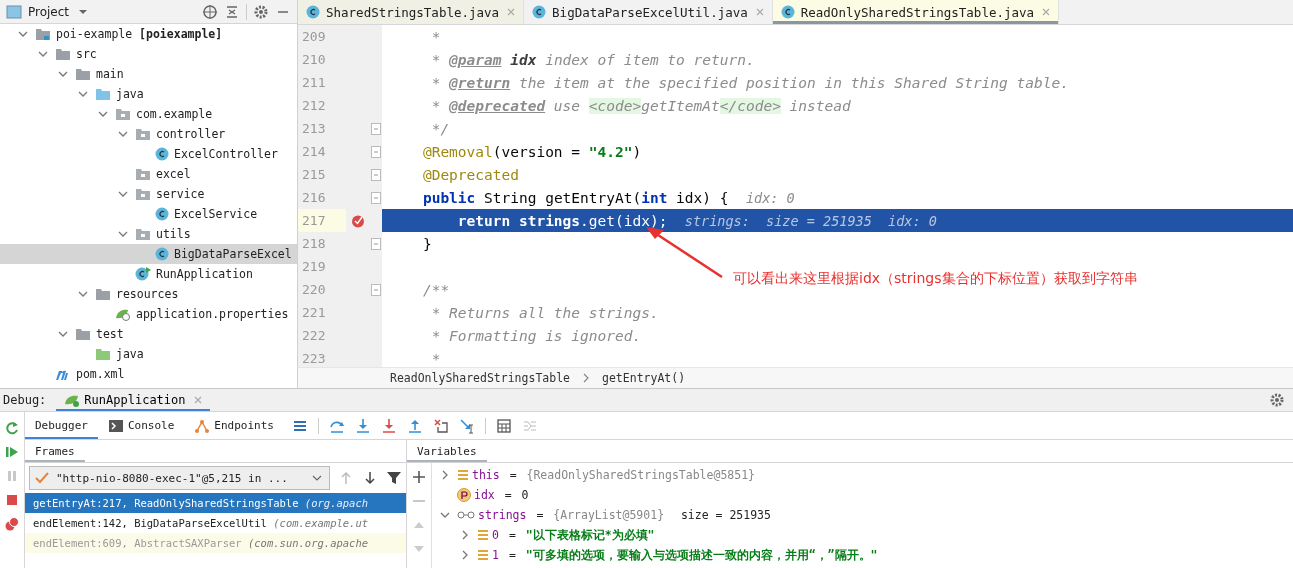  Describe the element at coordinates (414, 425) in the screenshot. I see `step-out-icon` at that location.